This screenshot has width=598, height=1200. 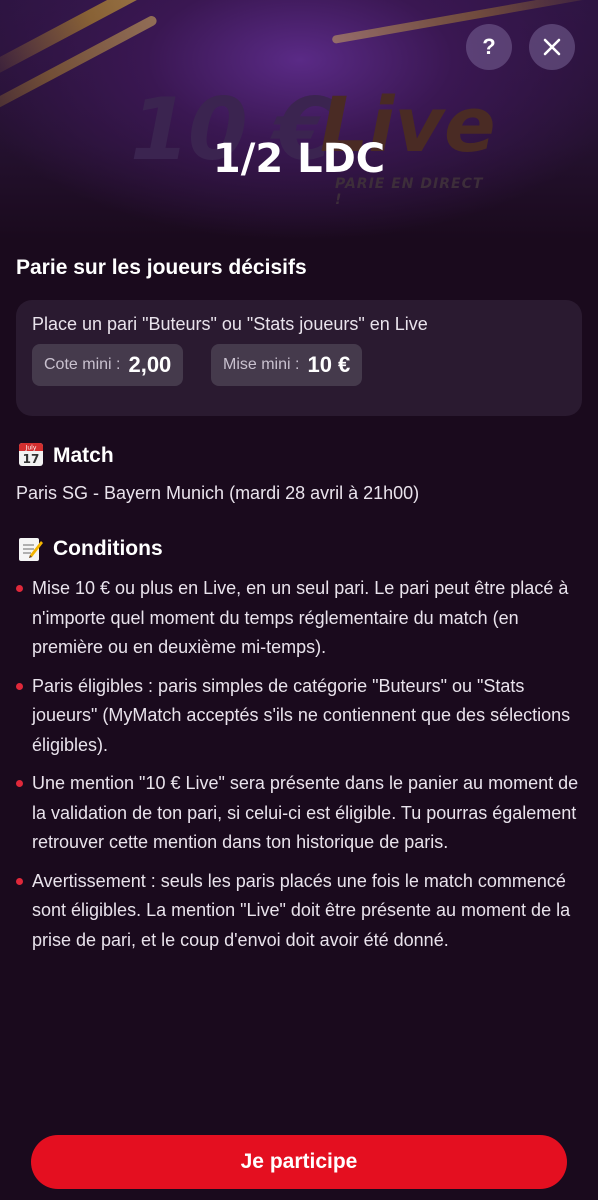 I want to click on close-button, so click(x=552, y=47).